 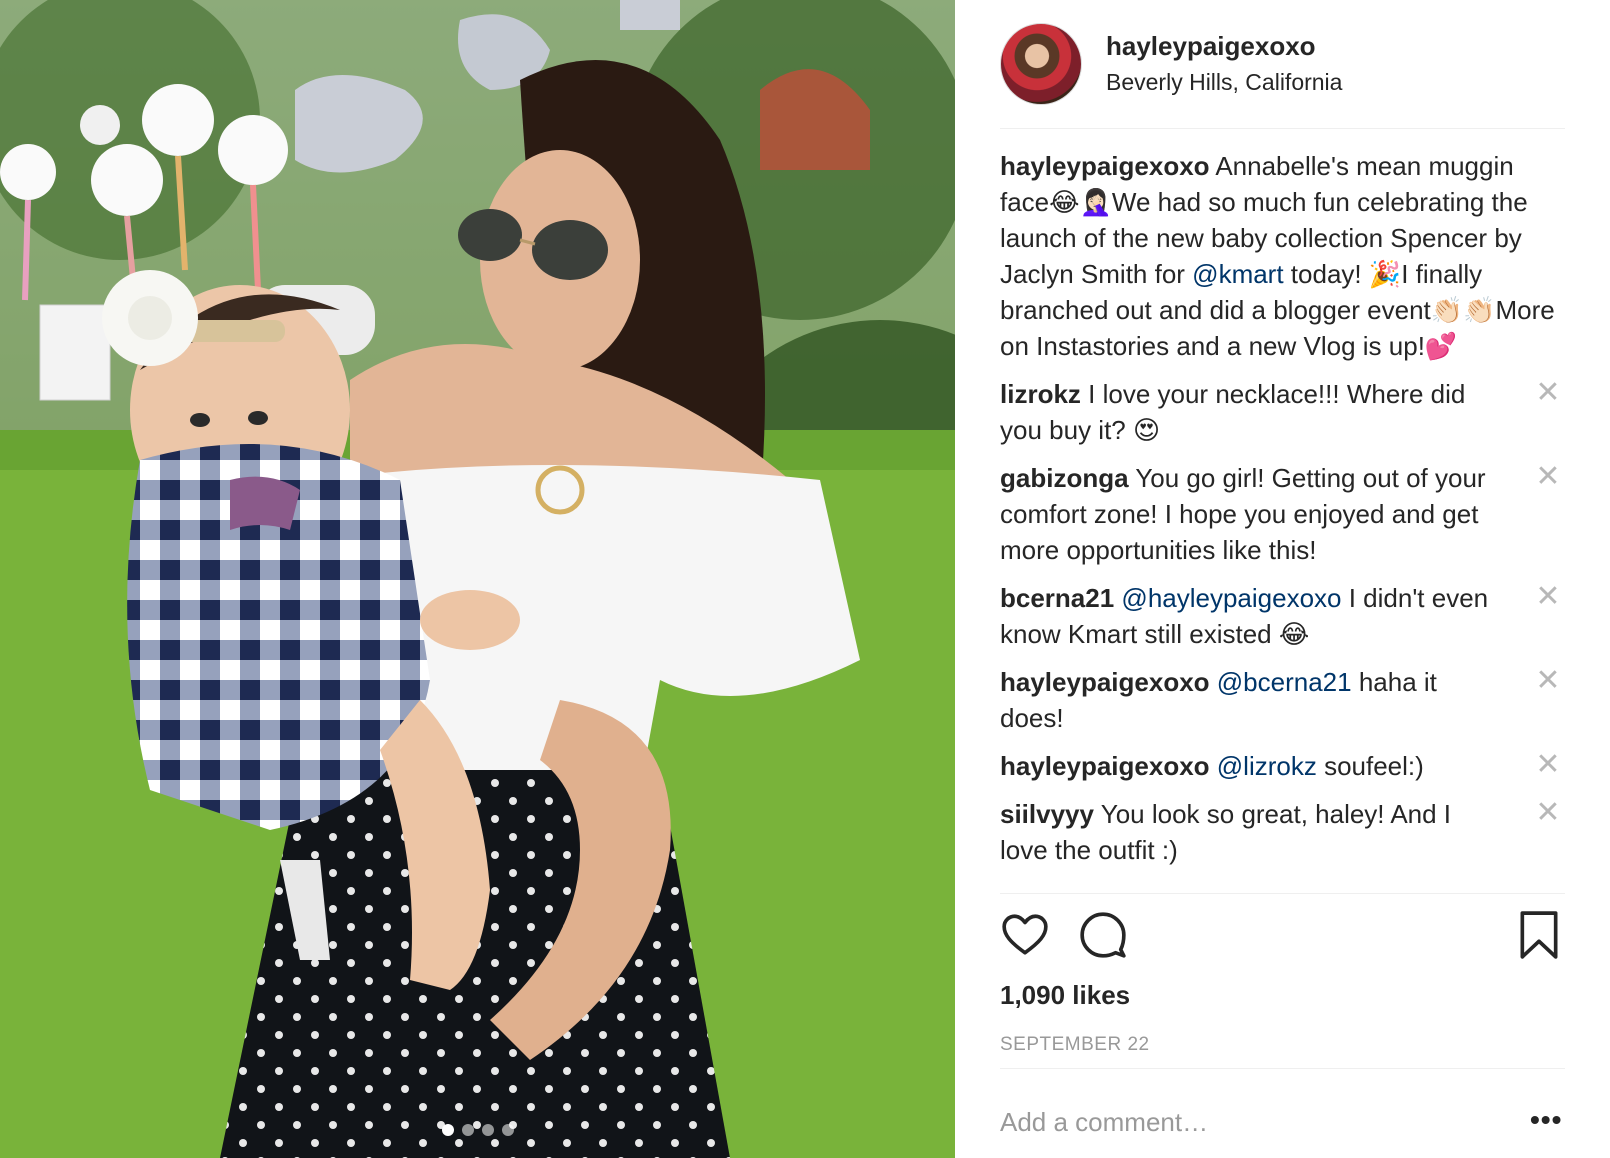 I want to click on comment-item: hayleypaigexoxo @bcerna21 haha it does! ✕, so click(x=1282, y=700).